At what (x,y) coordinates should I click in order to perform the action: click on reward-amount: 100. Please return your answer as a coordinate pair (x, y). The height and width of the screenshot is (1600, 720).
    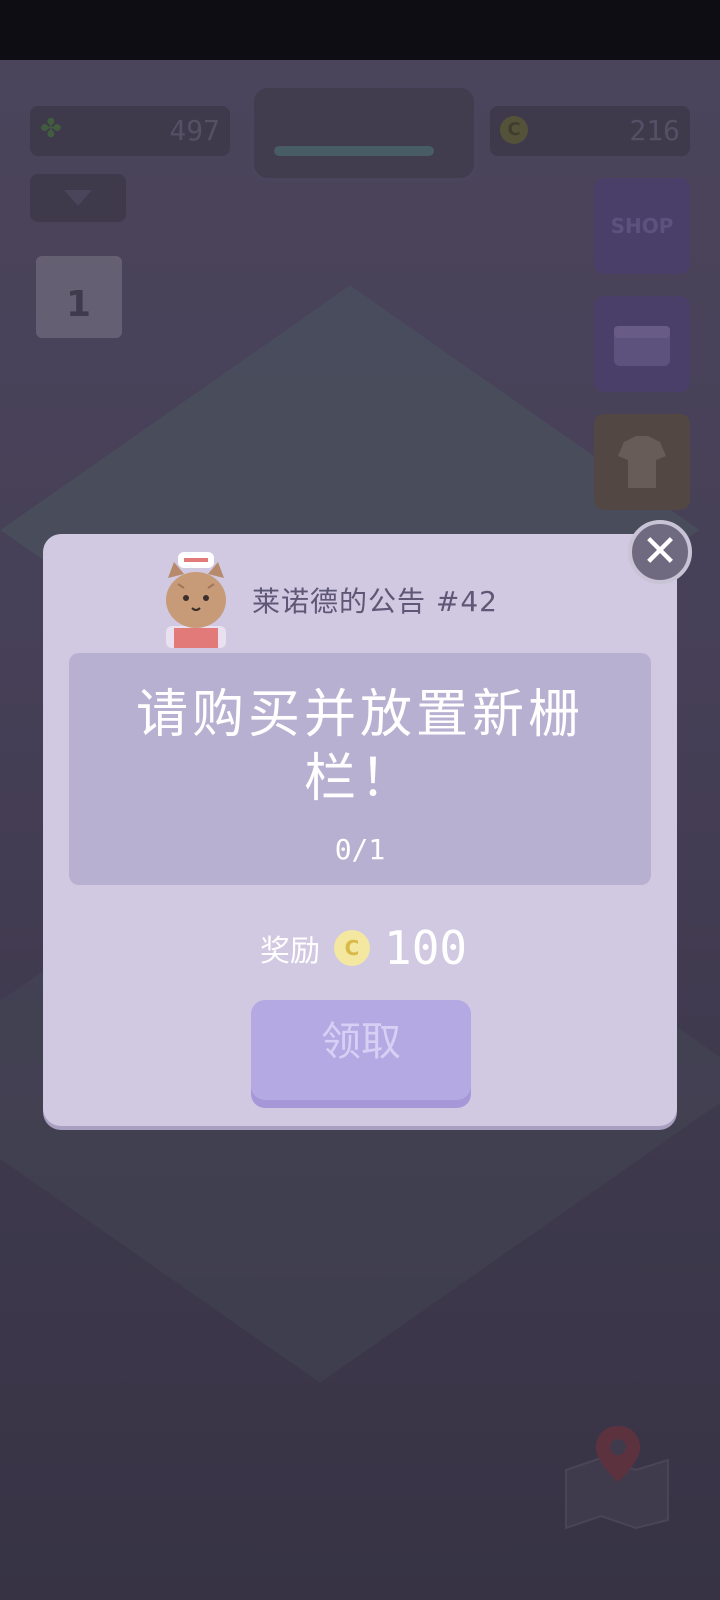
    Looking at the image, I should click on (426, 948).